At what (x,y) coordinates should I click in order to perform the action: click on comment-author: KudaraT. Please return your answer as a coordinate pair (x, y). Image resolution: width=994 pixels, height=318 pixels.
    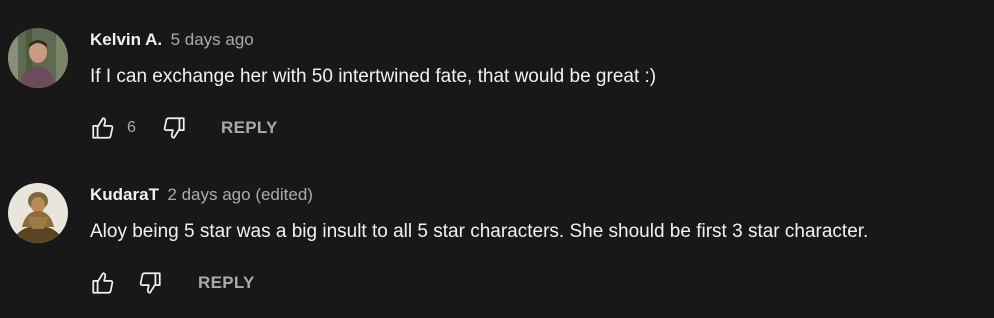
    Looking at the image, I should click on (124, 194).